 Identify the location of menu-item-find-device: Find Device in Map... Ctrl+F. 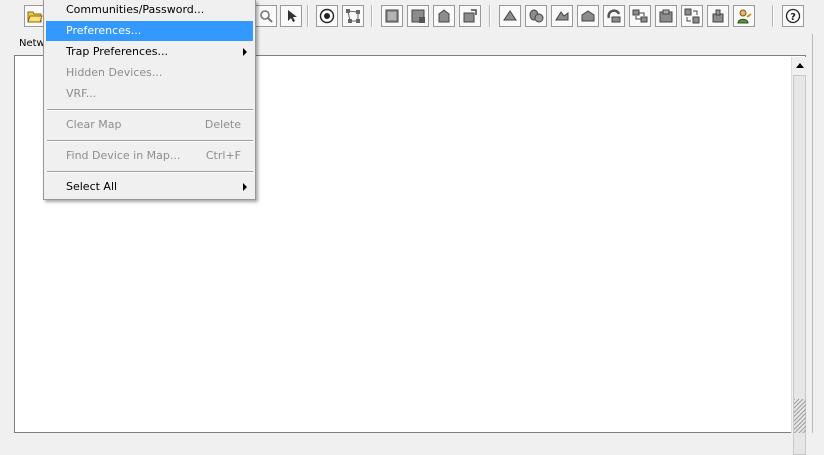
(149, 156).